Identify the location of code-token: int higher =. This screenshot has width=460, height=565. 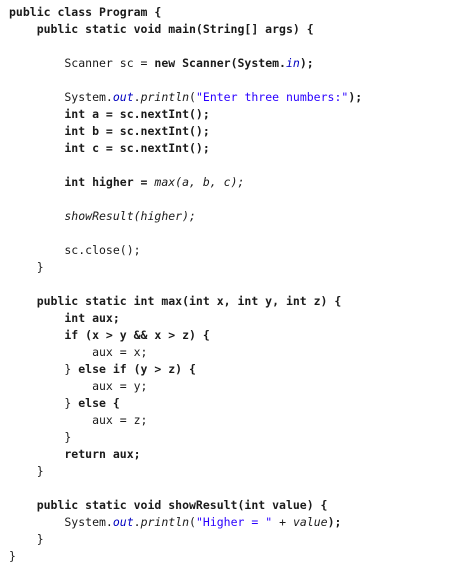
(82, 182).